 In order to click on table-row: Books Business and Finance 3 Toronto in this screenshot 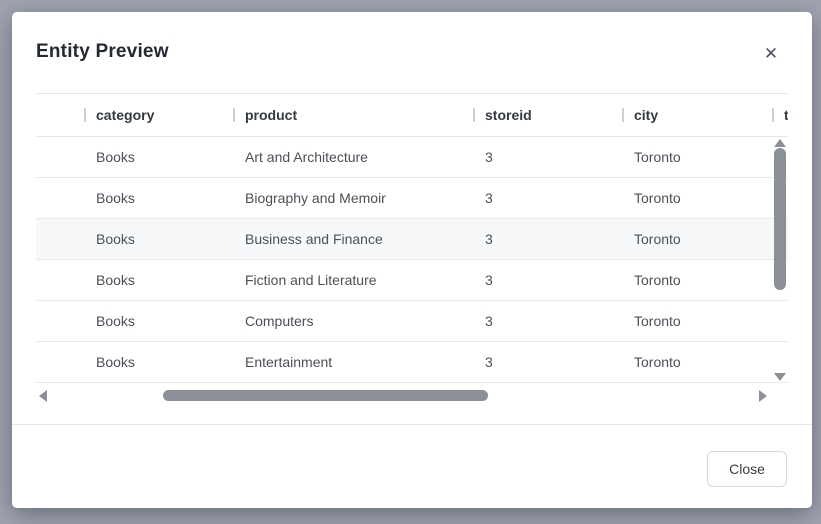, I will do `click(412, 239)`.